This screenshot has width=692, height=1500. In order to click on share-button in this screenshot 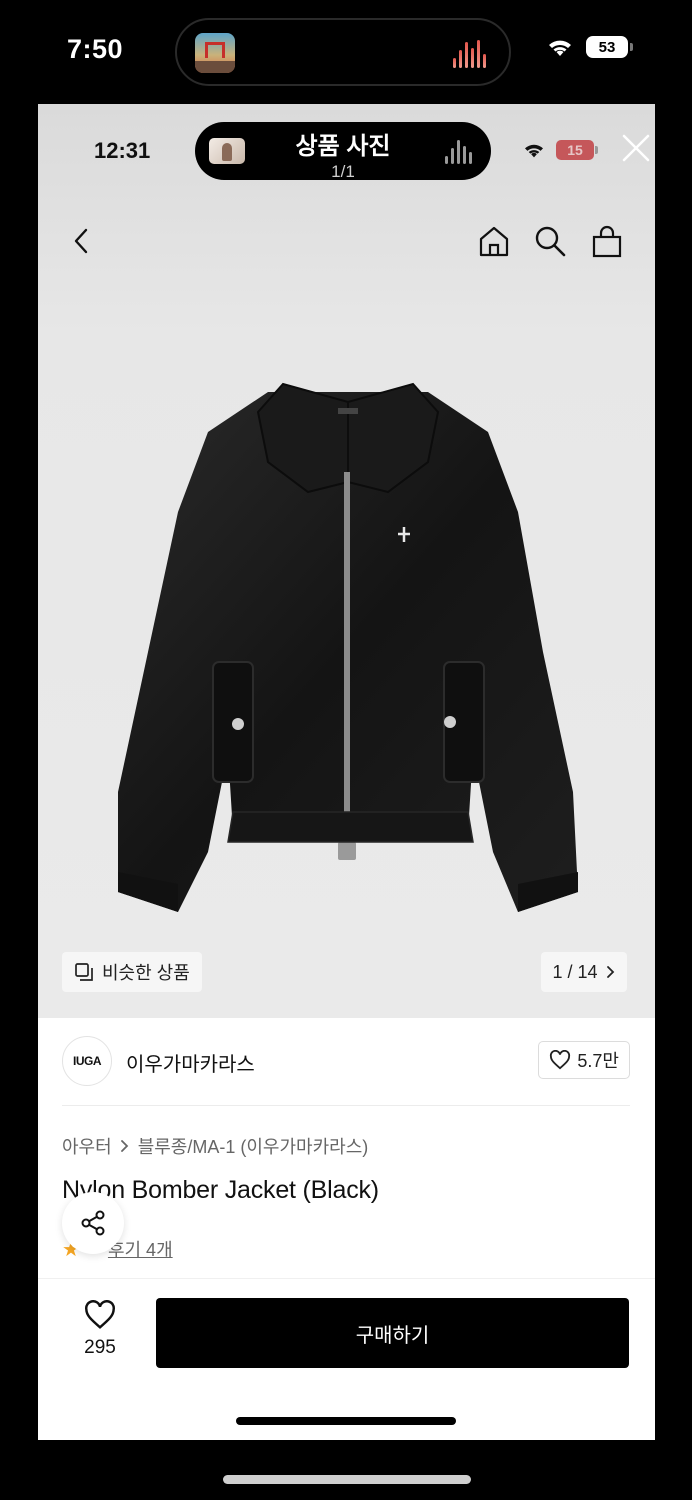, I will do `click(93, 1223)`.